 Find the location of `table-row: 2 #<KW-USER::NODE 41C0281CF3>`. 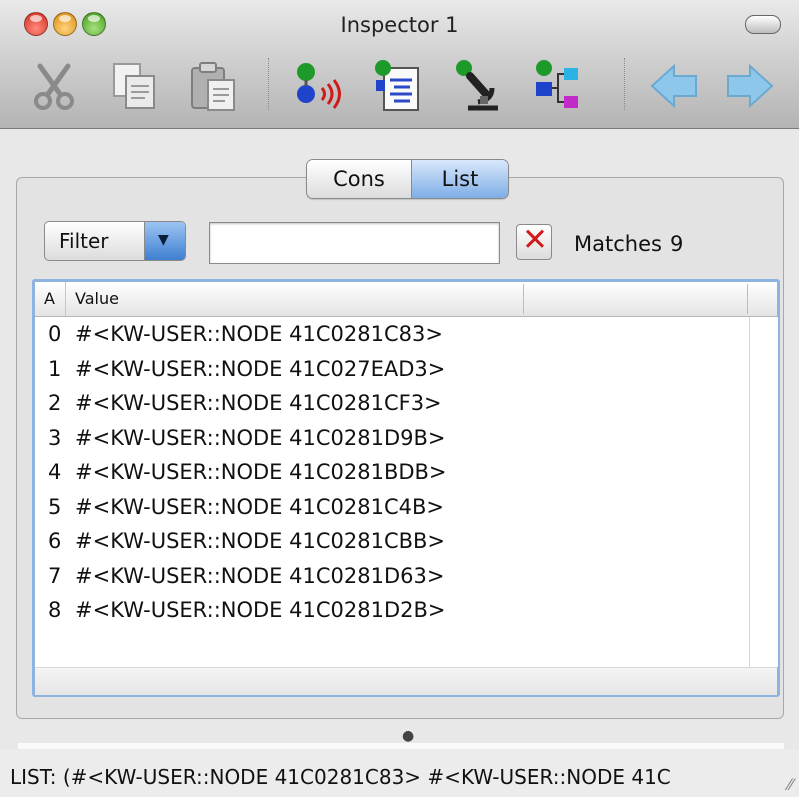

table-row: 2 #<KW-USER::NODE 41C0281CF3> is located at coordinates (392, 403).